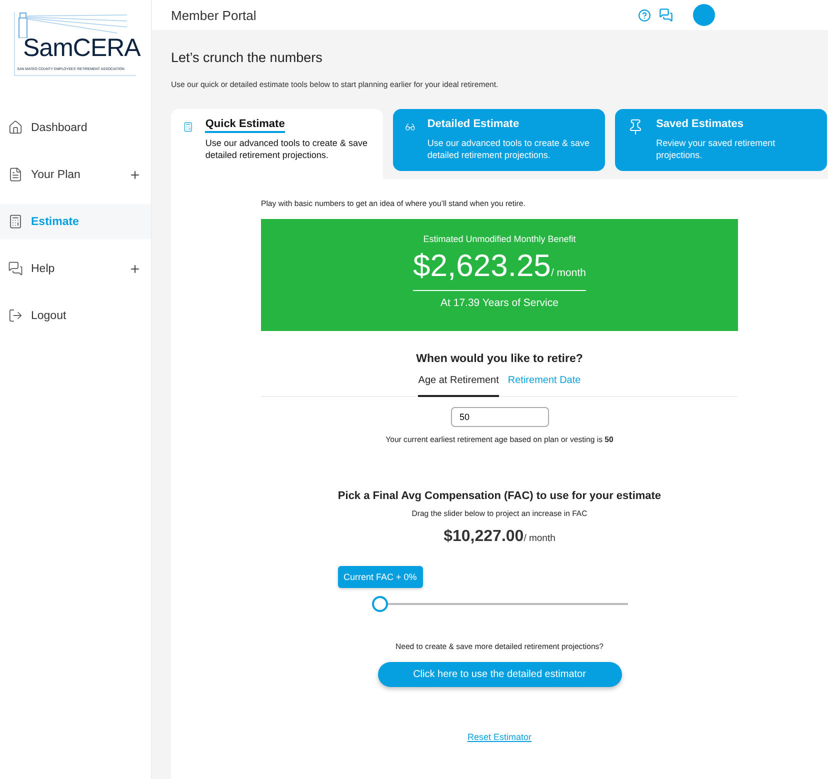 This screenshot has height=779, width=828. I want to click on benefit-amount: $2,623.25, so click(482, 266).